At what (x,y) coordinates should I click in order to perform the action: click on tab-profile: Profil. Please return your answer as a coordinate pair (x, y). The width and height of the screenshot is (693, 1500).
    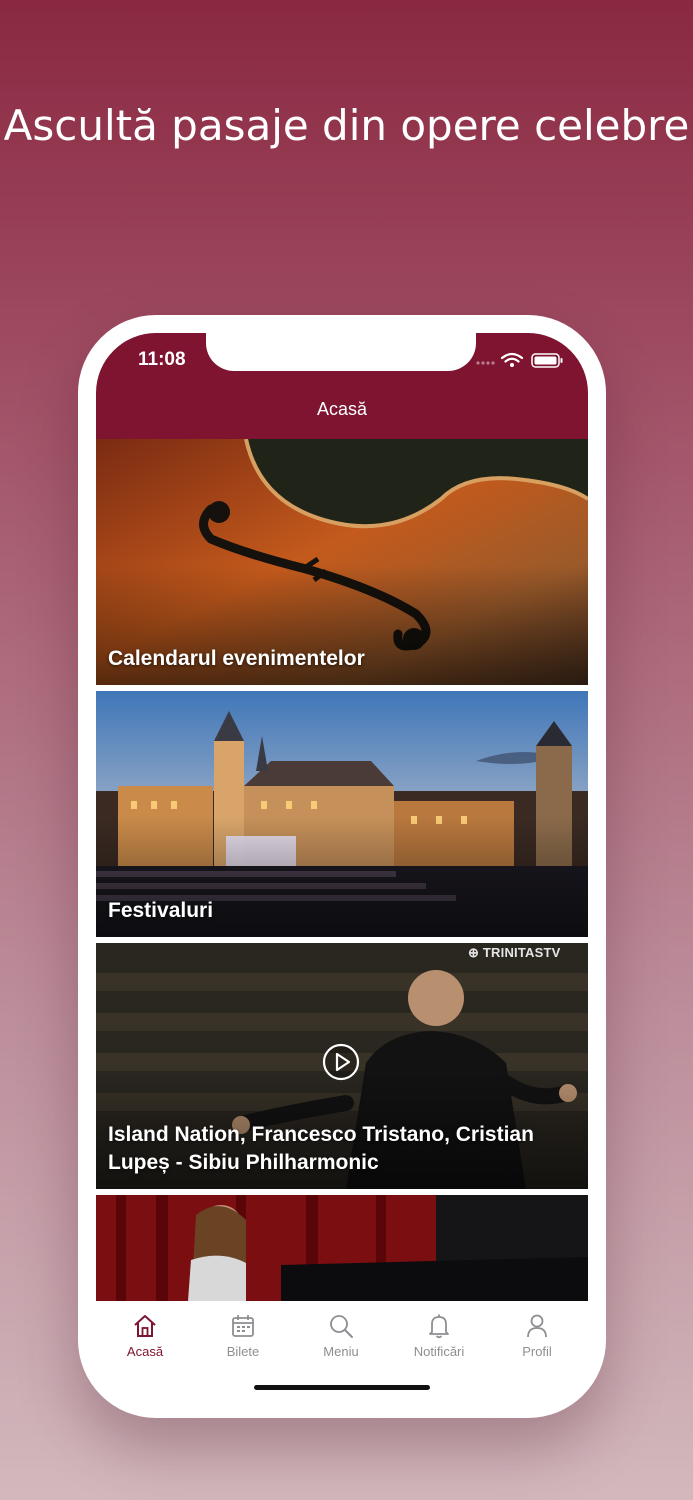
    Looking at the image, I should click on (537, 1336).